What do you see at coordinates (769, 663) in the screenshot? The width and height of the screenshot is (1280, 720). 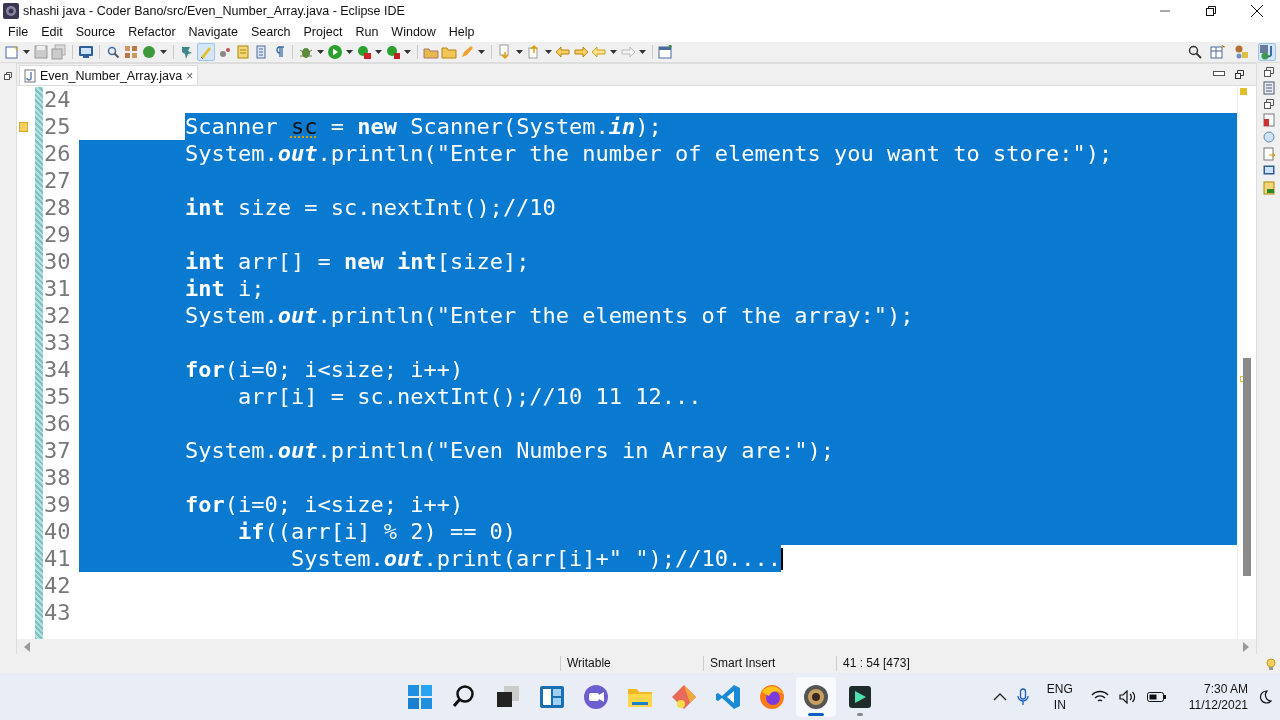 I see `status-text: Smart Insert` at bounding box center [769, 663].